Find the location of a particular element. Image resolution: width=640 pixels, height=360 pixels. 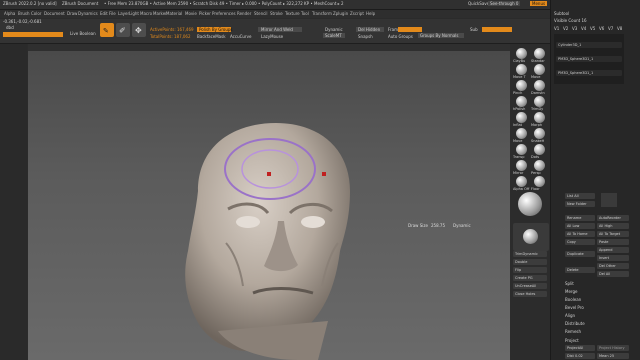

menu-color: Color is located at coordinates (36, 13).